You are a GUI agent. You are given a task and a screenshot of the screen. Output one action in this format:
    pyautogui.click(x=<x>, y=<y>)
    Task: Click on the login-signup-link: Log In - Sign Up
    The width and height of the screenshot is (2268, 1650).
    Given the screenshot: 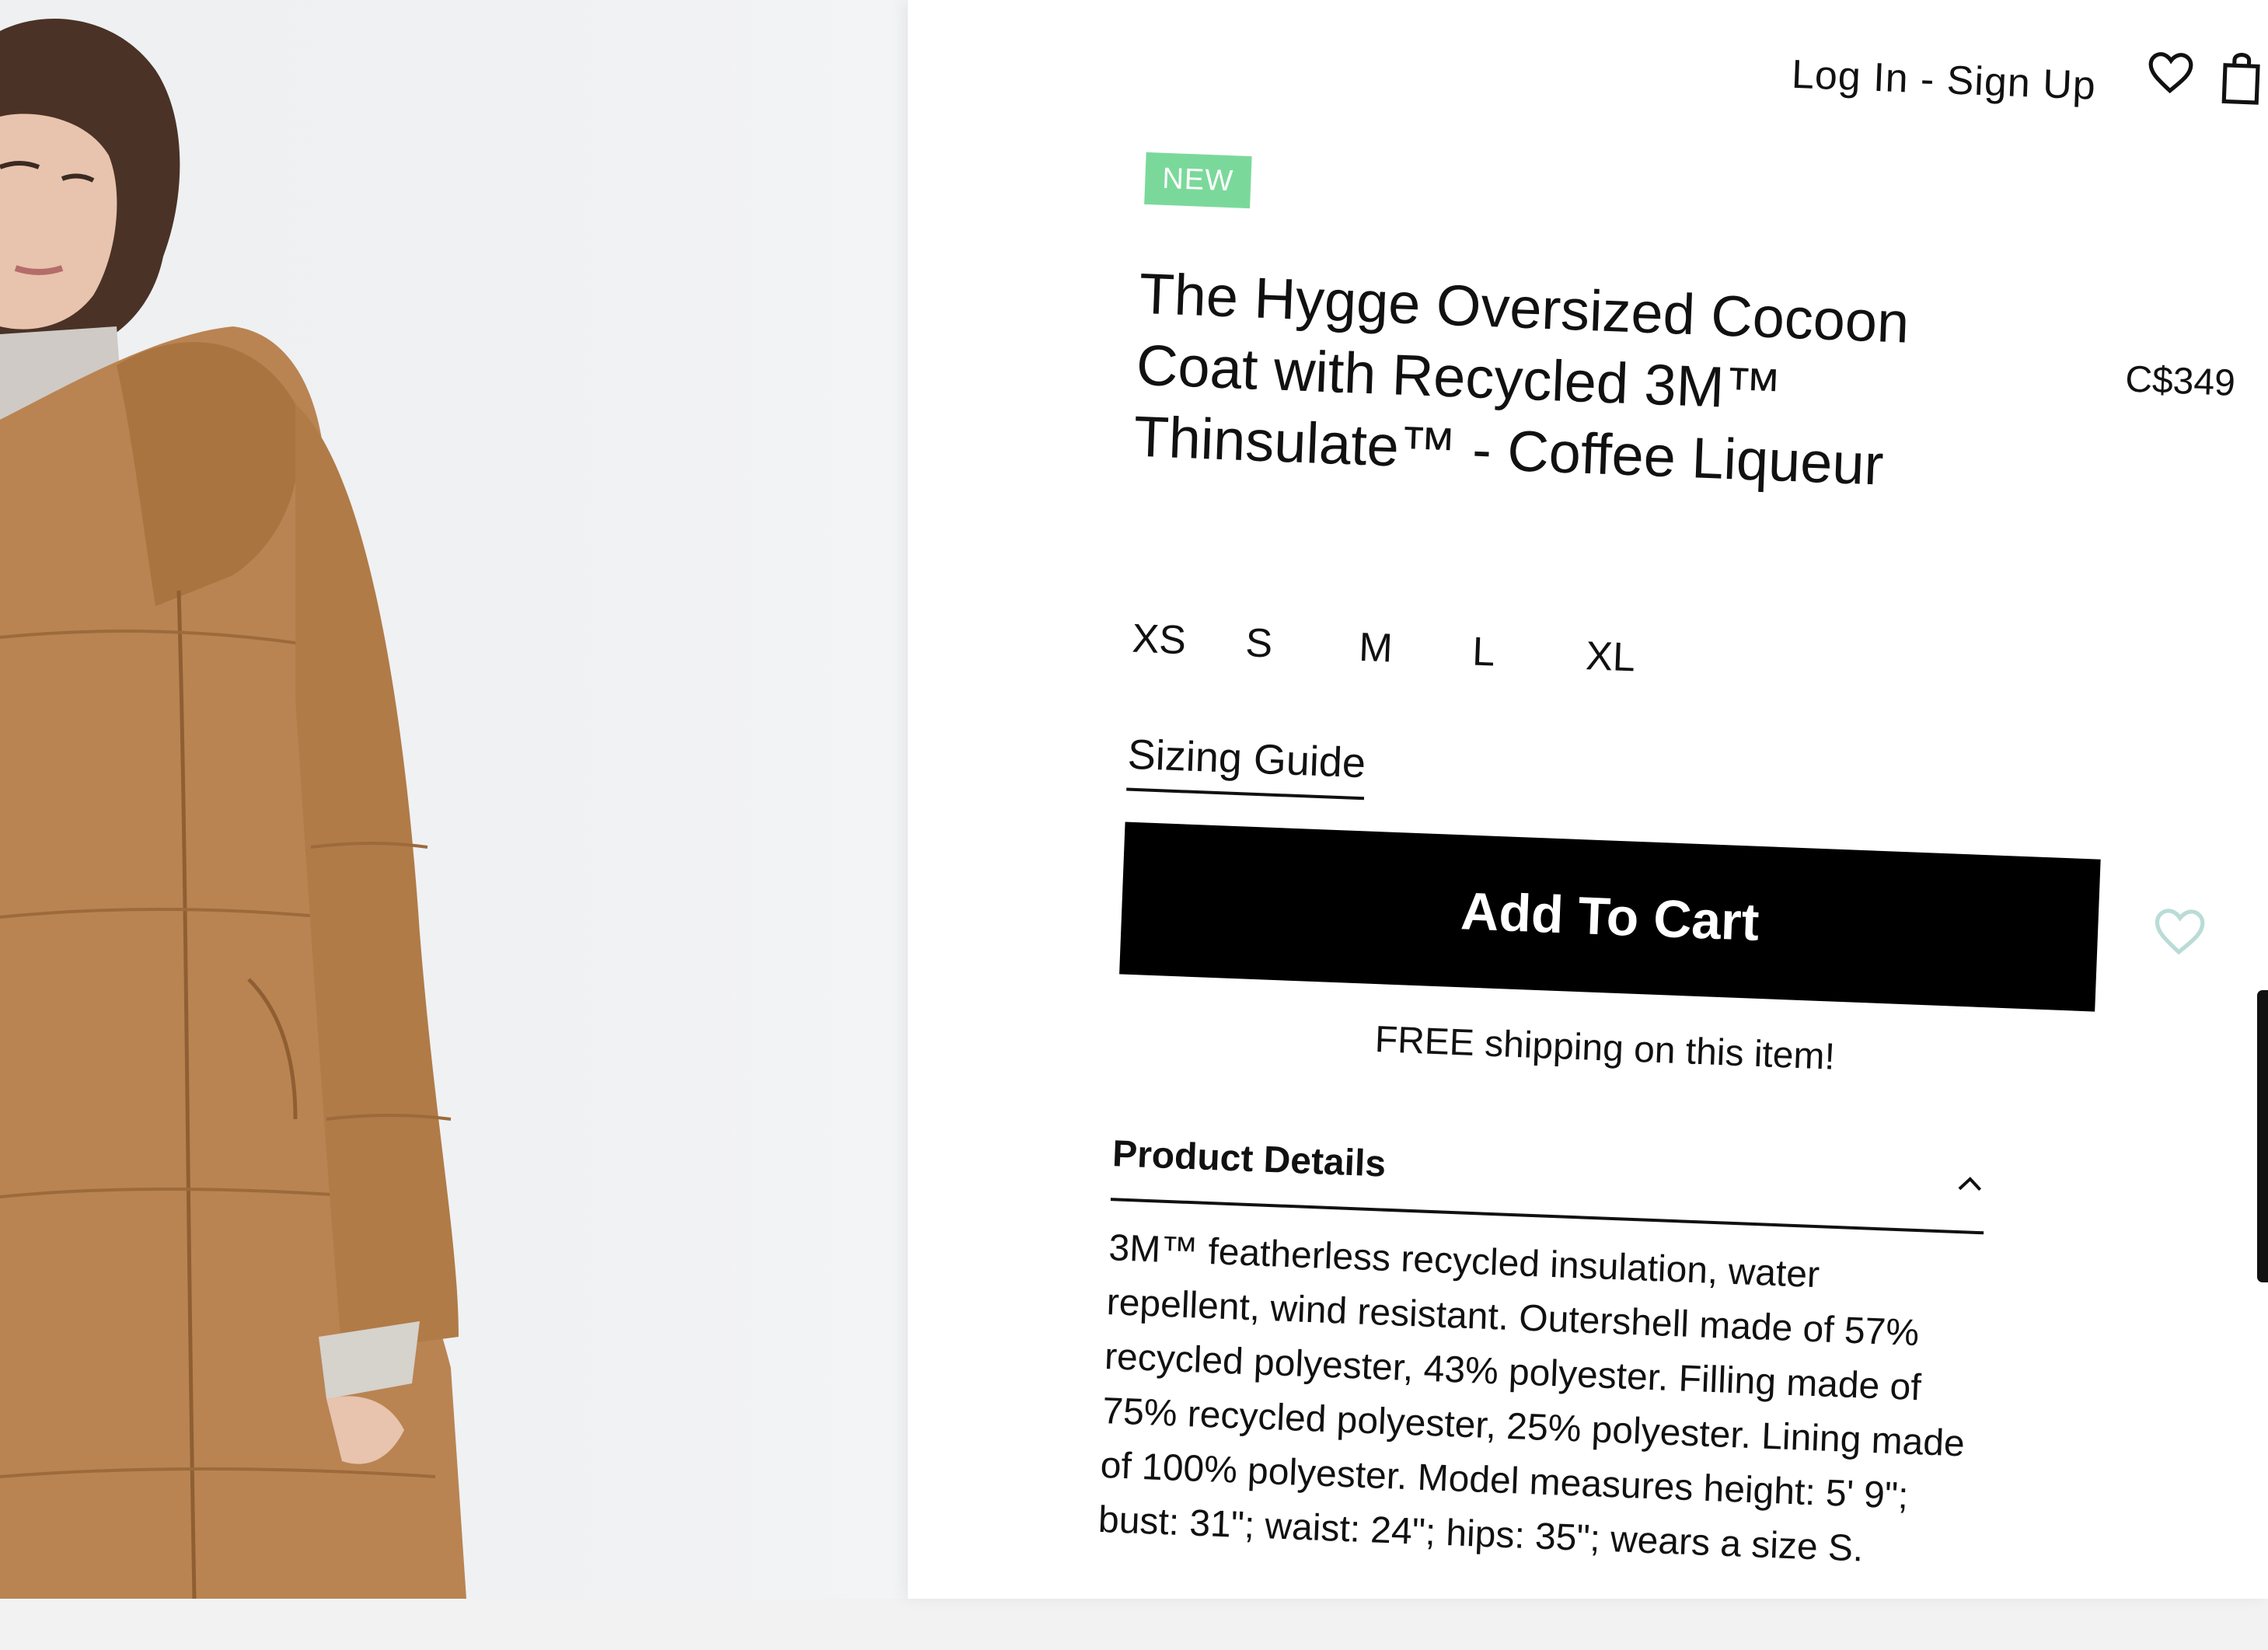 What is the action you would take?
    pyautogui.click(x=1944, y=80)
    